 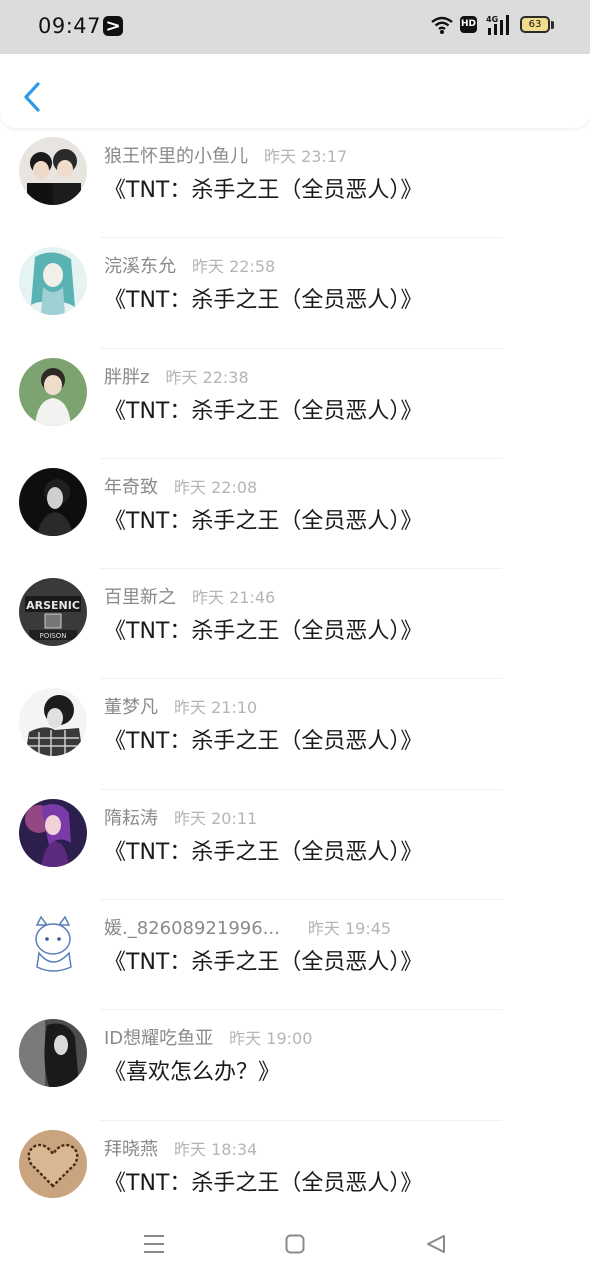 I want to click on message-time: 昨天 22:58, so click(x=234, y=267).